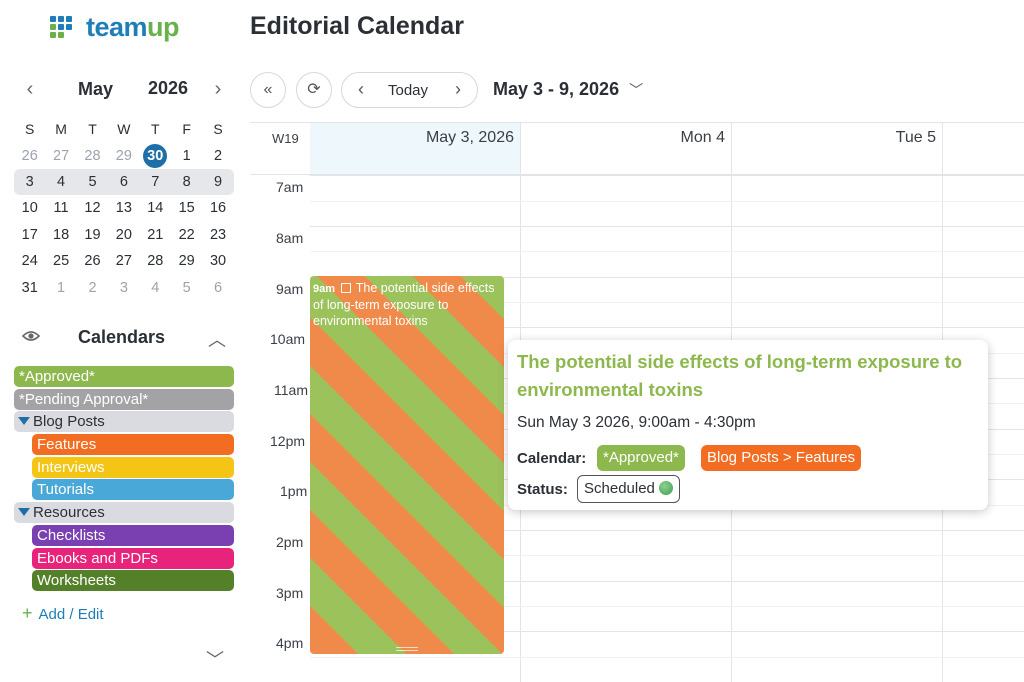  What do you see at coordinates (124, 90) in the screenshot?
I see `mini-calendar-nav: ‹ May 2026 ›` at bounding box center [124, 90].